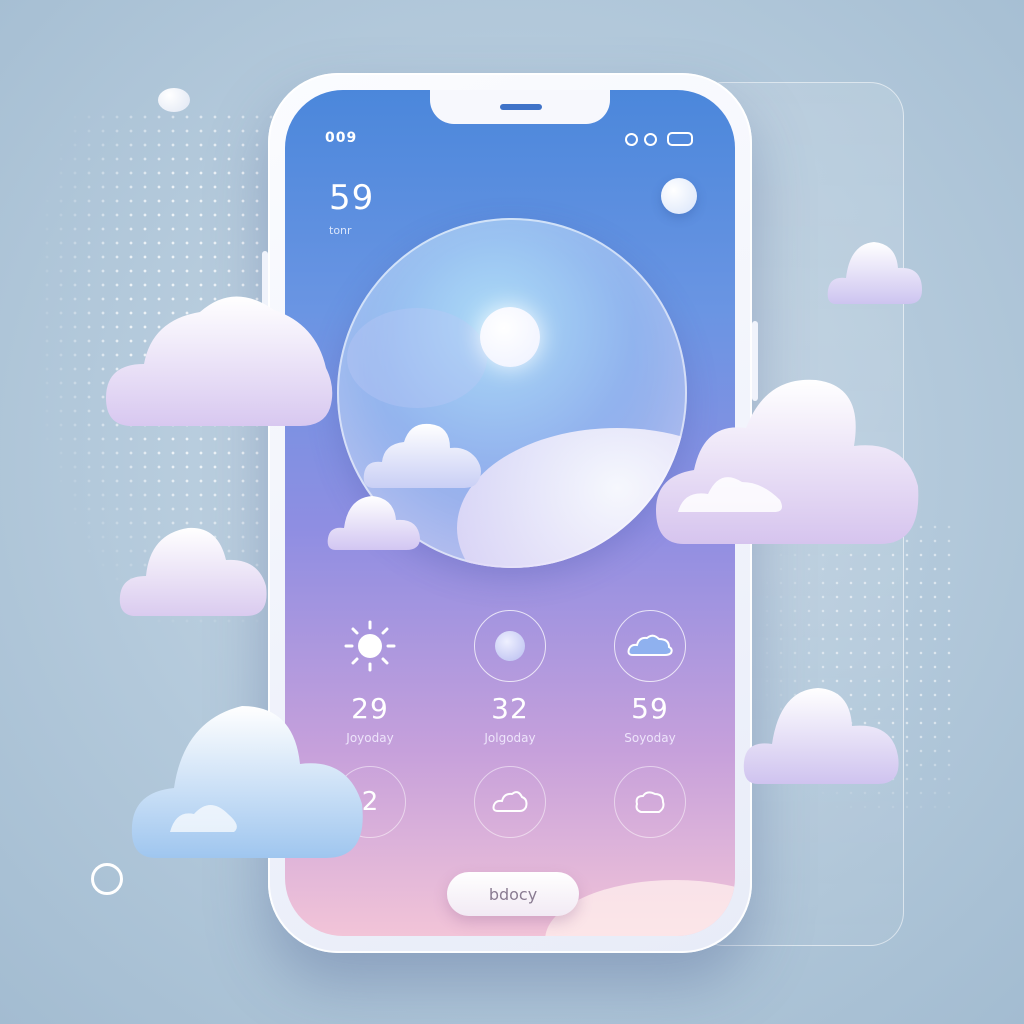 The image size is (1024, 1024). What do you see at coordinates (680, 139) in the screenshot?
I see `battery-icon` at bounding box center [680, 139].